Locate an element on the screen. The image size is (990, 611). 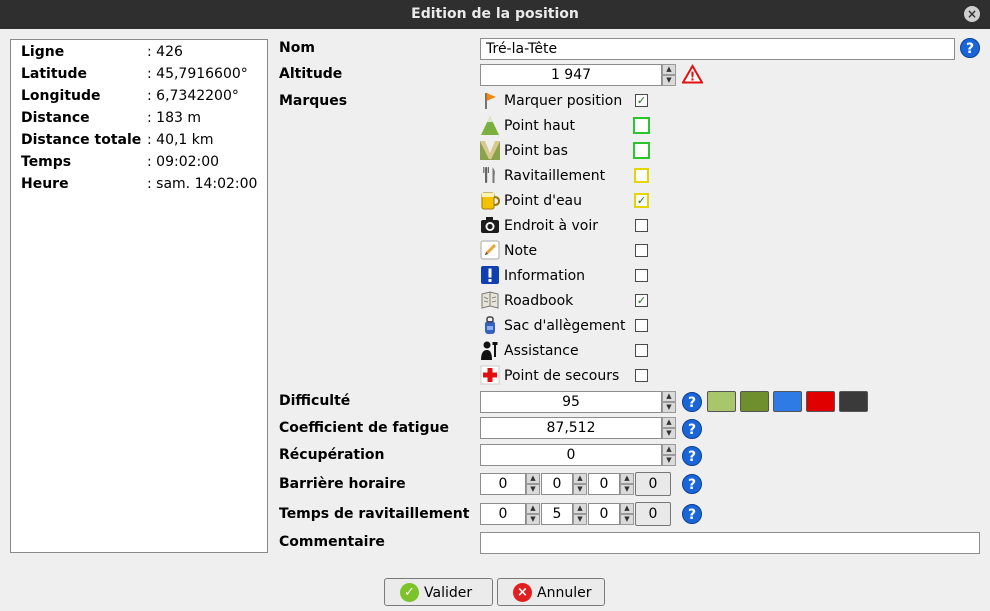
checkbox-ravitaillement is located at coordinates (641, 175).